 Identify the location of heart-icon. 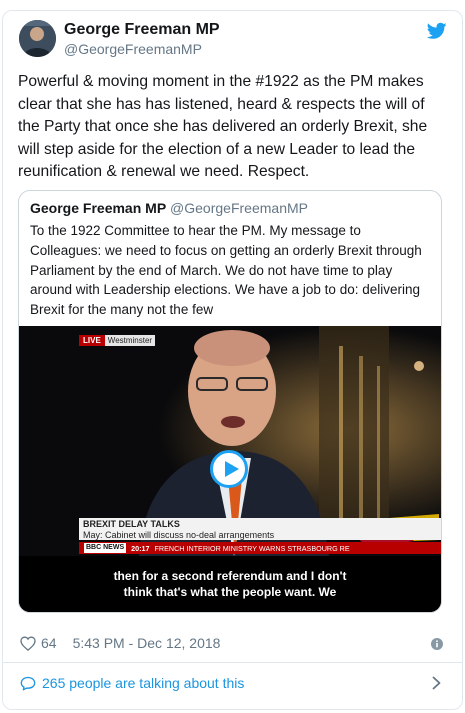
(28, 643).